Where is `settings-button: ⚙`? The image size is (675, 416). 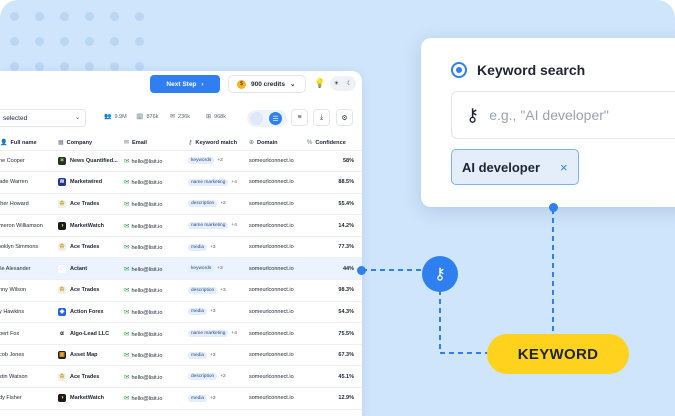
settings-button: ⚙ is located at coordinates (344, 117).